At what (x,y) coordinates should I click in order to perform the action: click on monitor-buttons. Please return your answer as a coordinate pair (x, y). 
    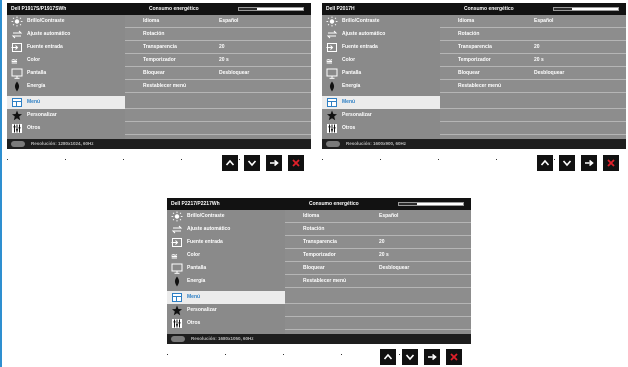
    Looking at the image, I should click on (264, 163).